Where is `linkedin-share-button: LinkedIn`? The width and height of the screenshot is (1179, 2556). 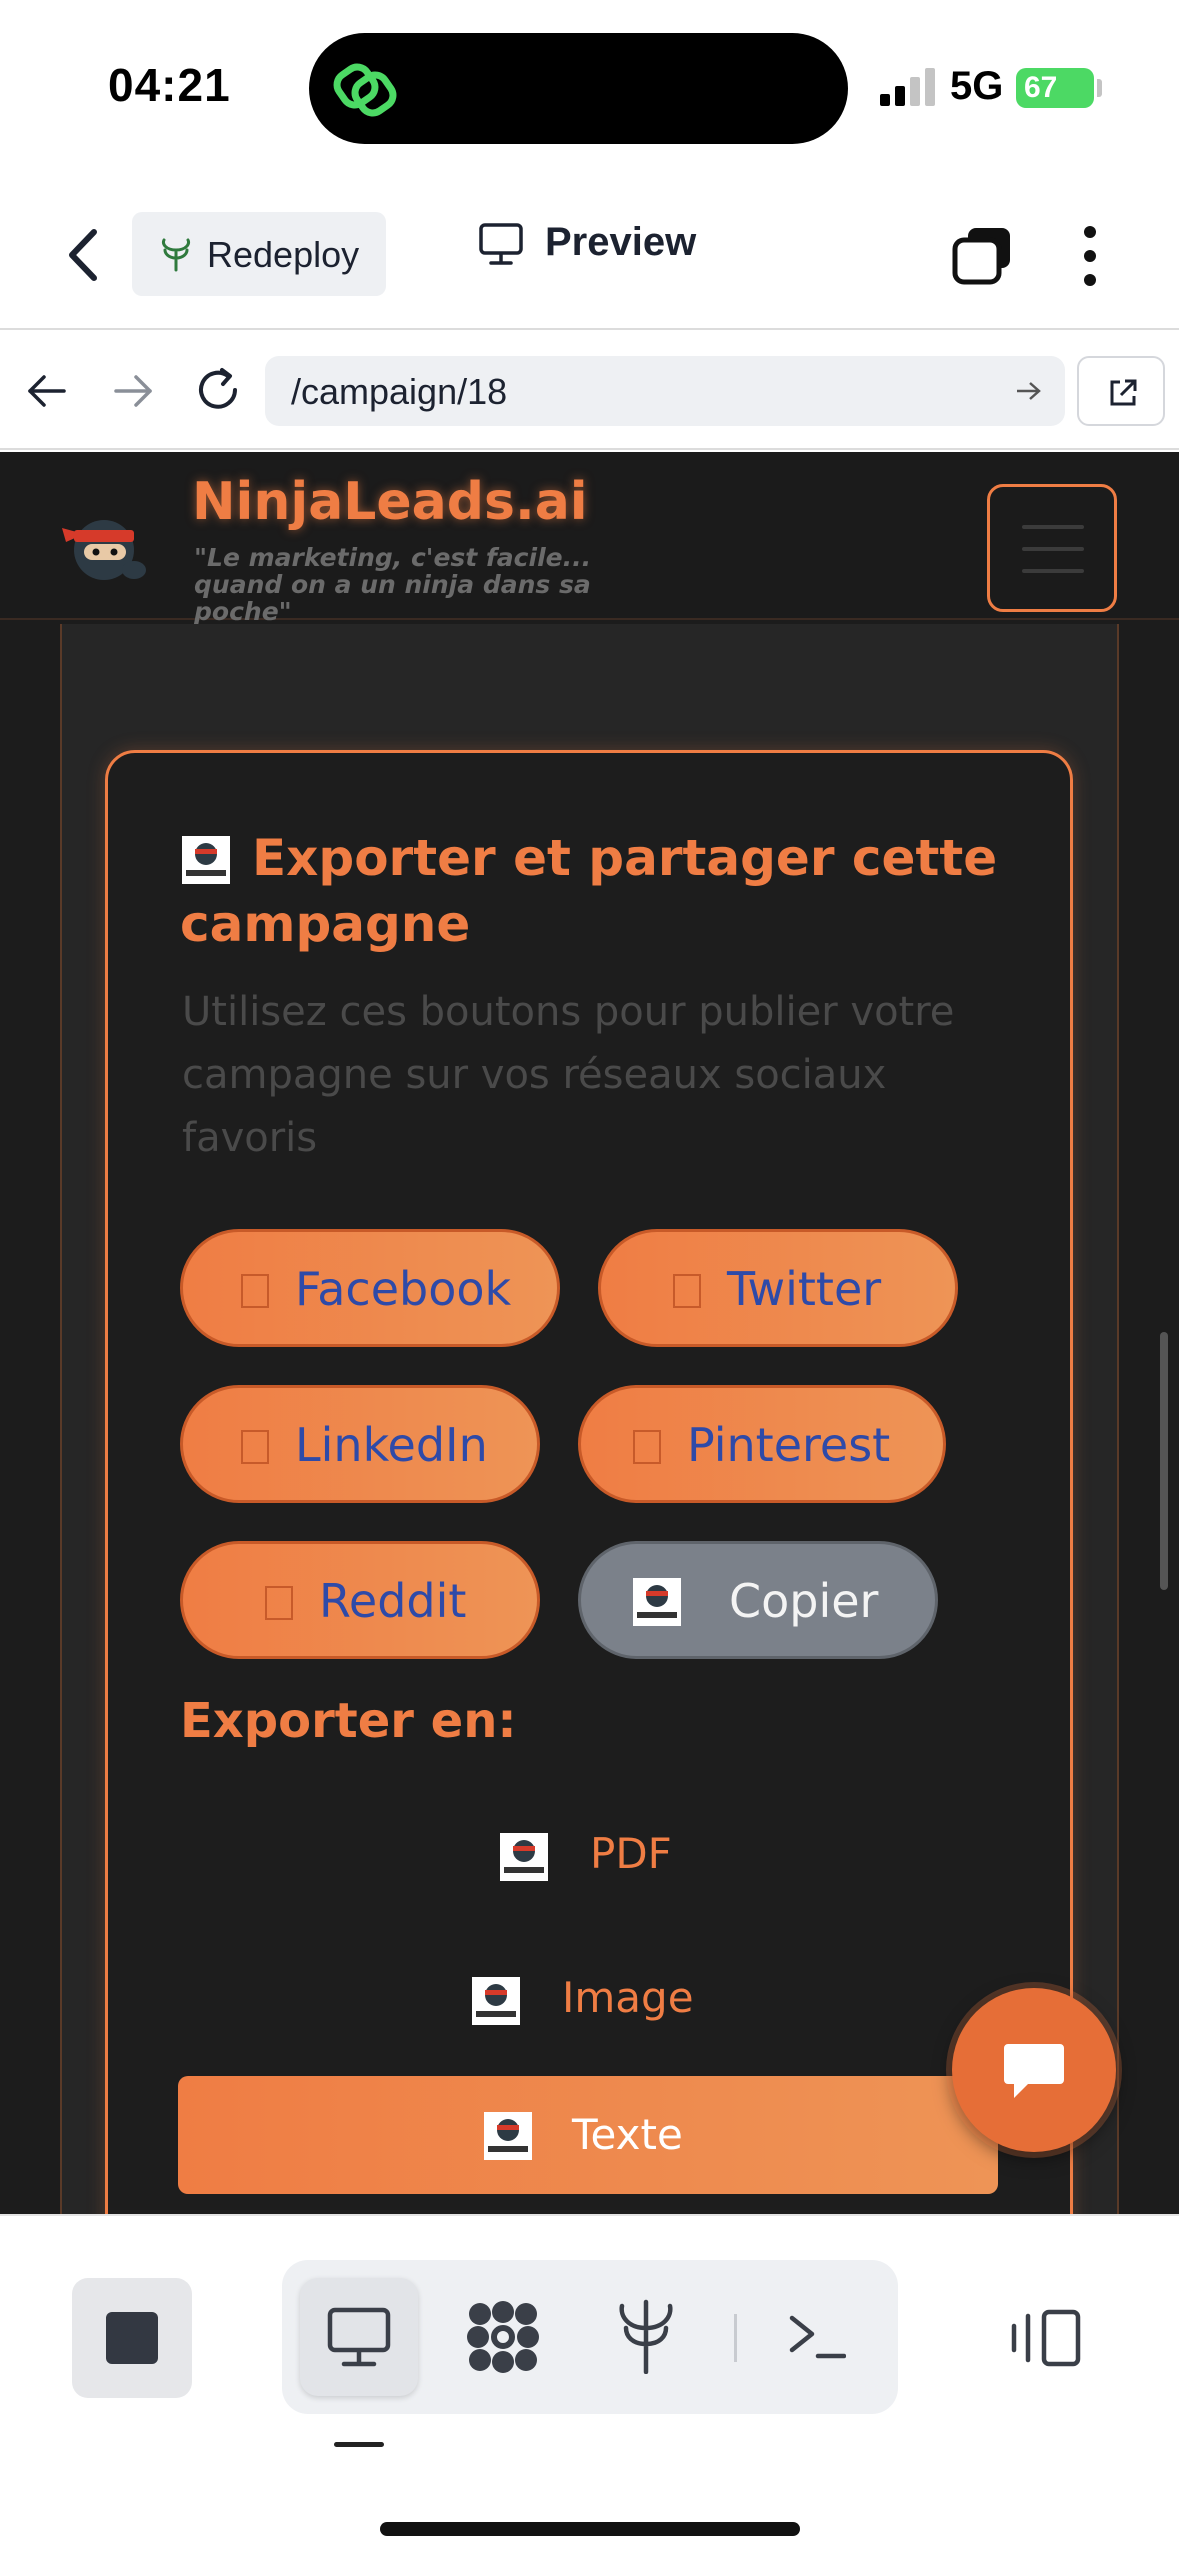 linkedin-share-button: LinkedIn is located at coordinates (360, 1444).